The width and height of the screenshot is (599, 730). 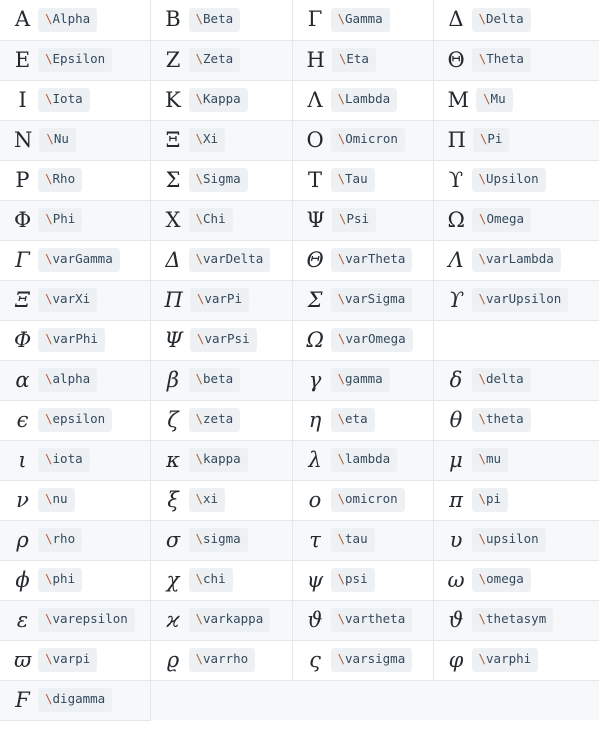 What do you see at coordinates (490, 460) in the screenshot?
I see `latex-command: \mu` at bounding box center [490, 460].